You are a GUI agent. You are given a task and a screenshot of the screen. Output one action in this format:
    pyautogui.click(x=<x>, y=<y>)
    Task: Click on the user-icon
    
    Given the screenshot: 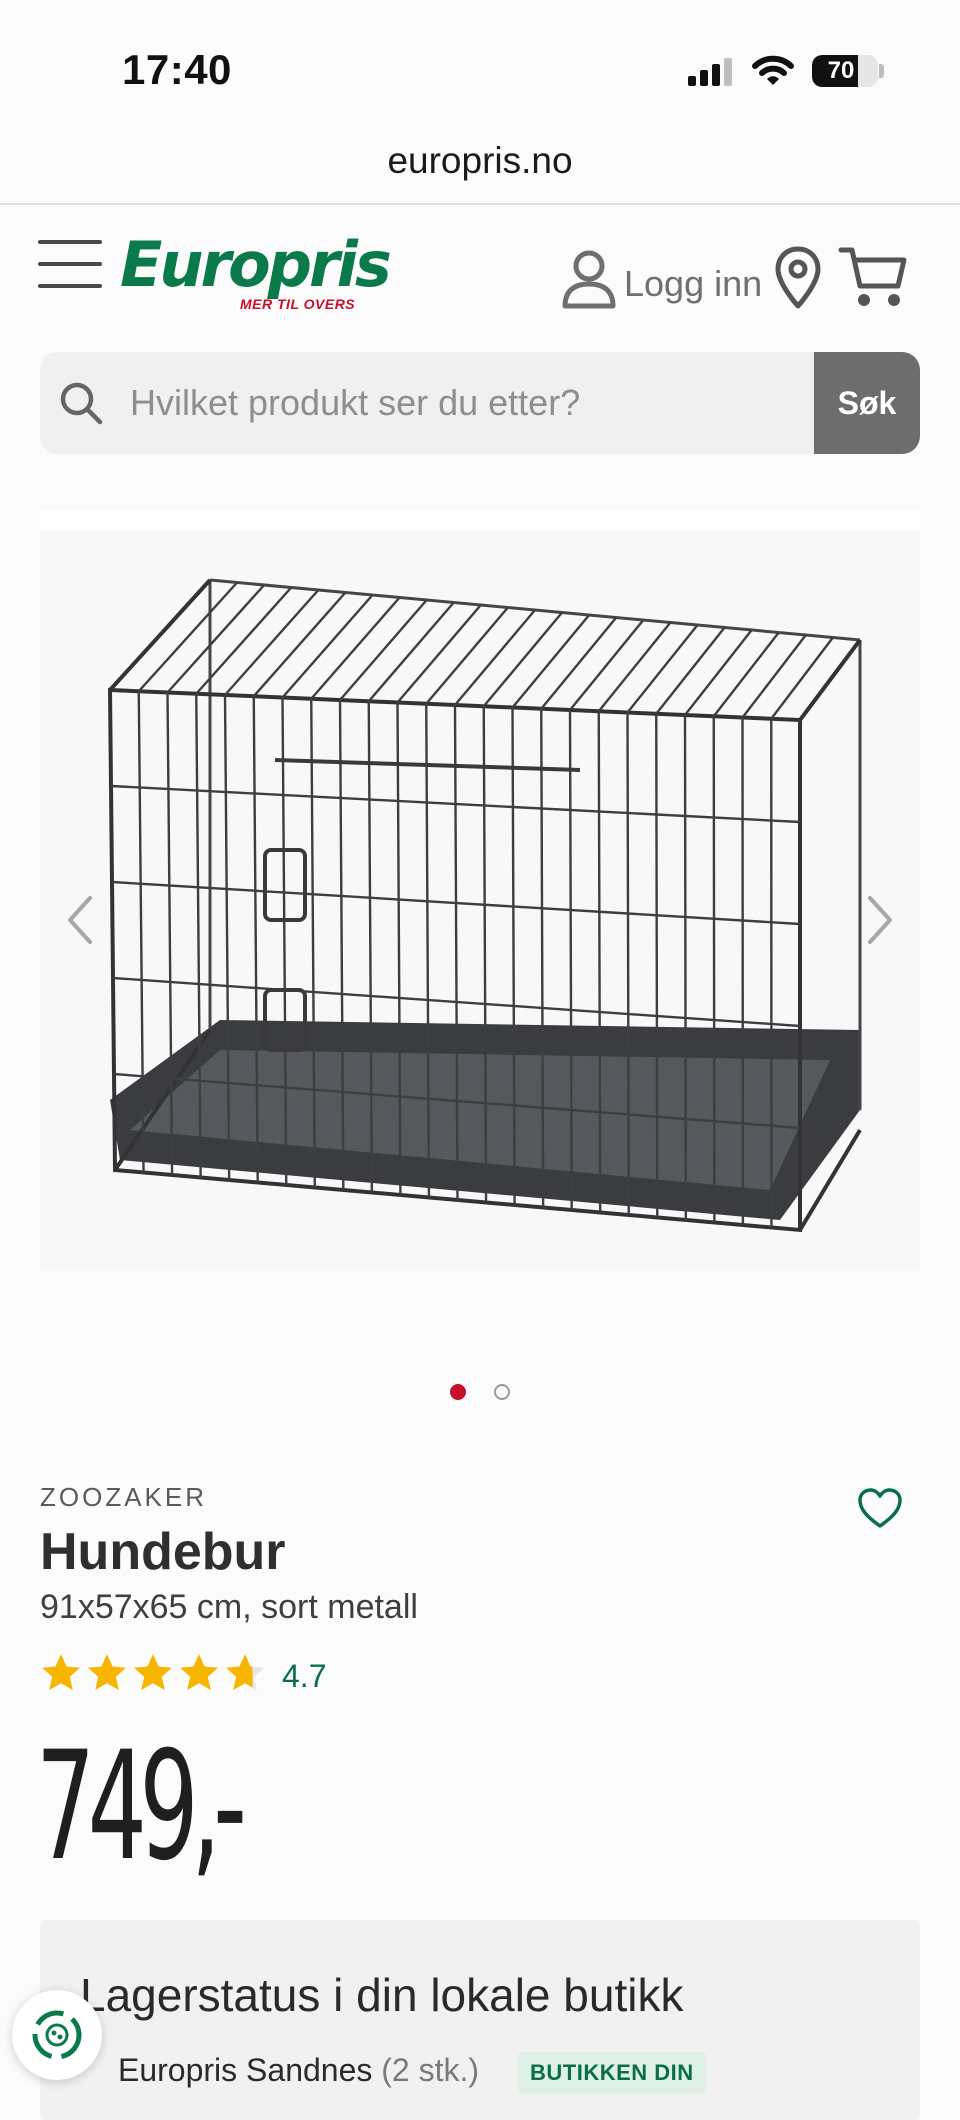 What is the action you would take?
    pyautogui.click(x=589, y=279)
    